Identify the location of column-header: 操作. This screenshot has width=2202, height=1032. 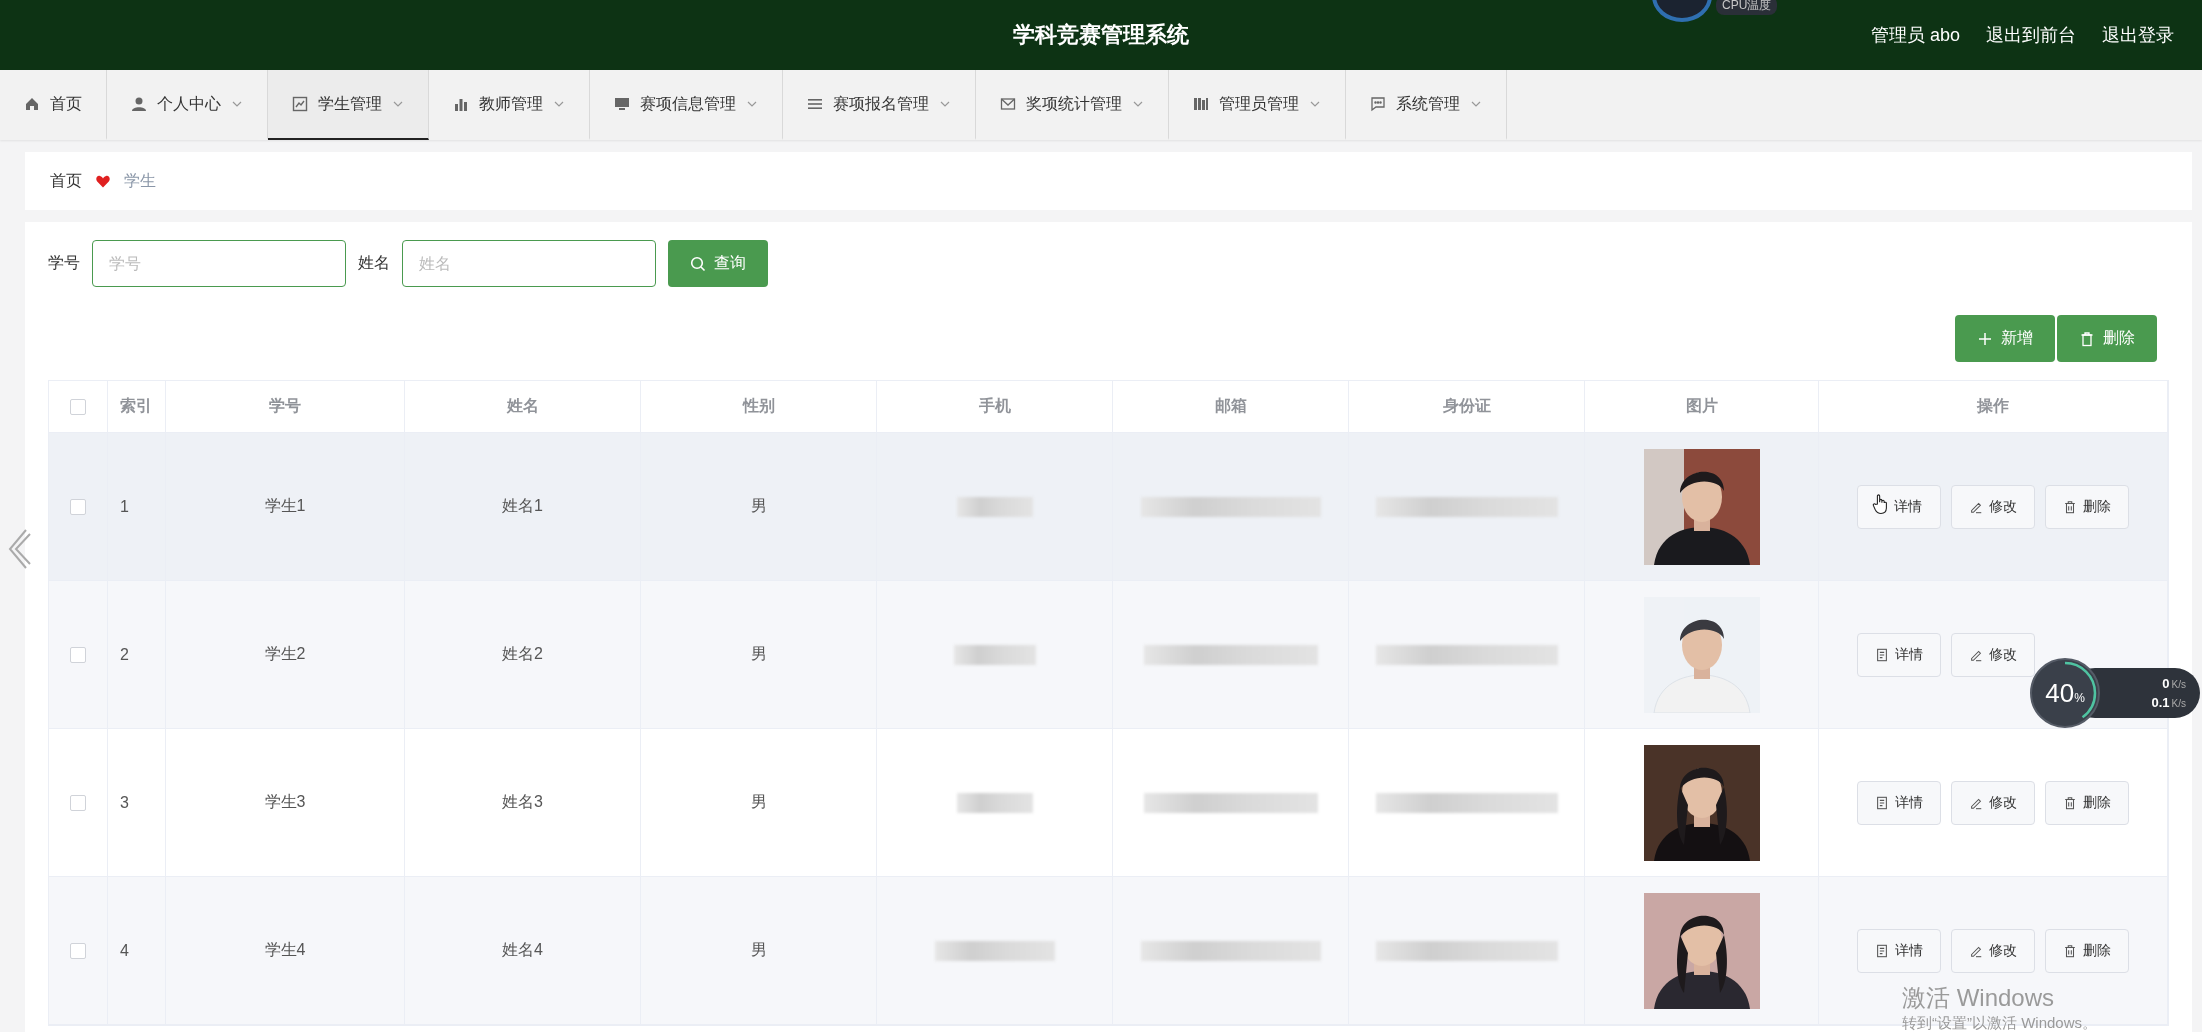
(1993, 406).